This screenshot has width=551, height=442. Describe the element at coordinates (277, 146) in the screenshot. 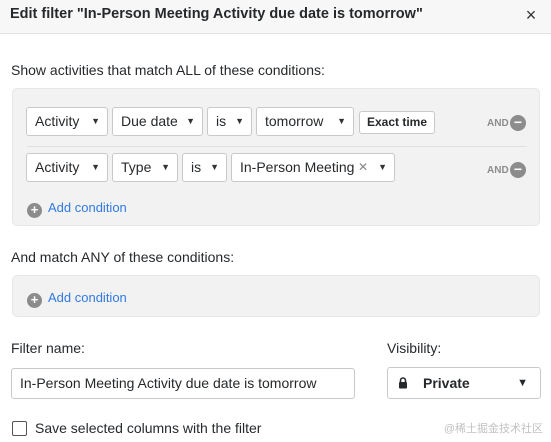

I see `row-divider` at that location.